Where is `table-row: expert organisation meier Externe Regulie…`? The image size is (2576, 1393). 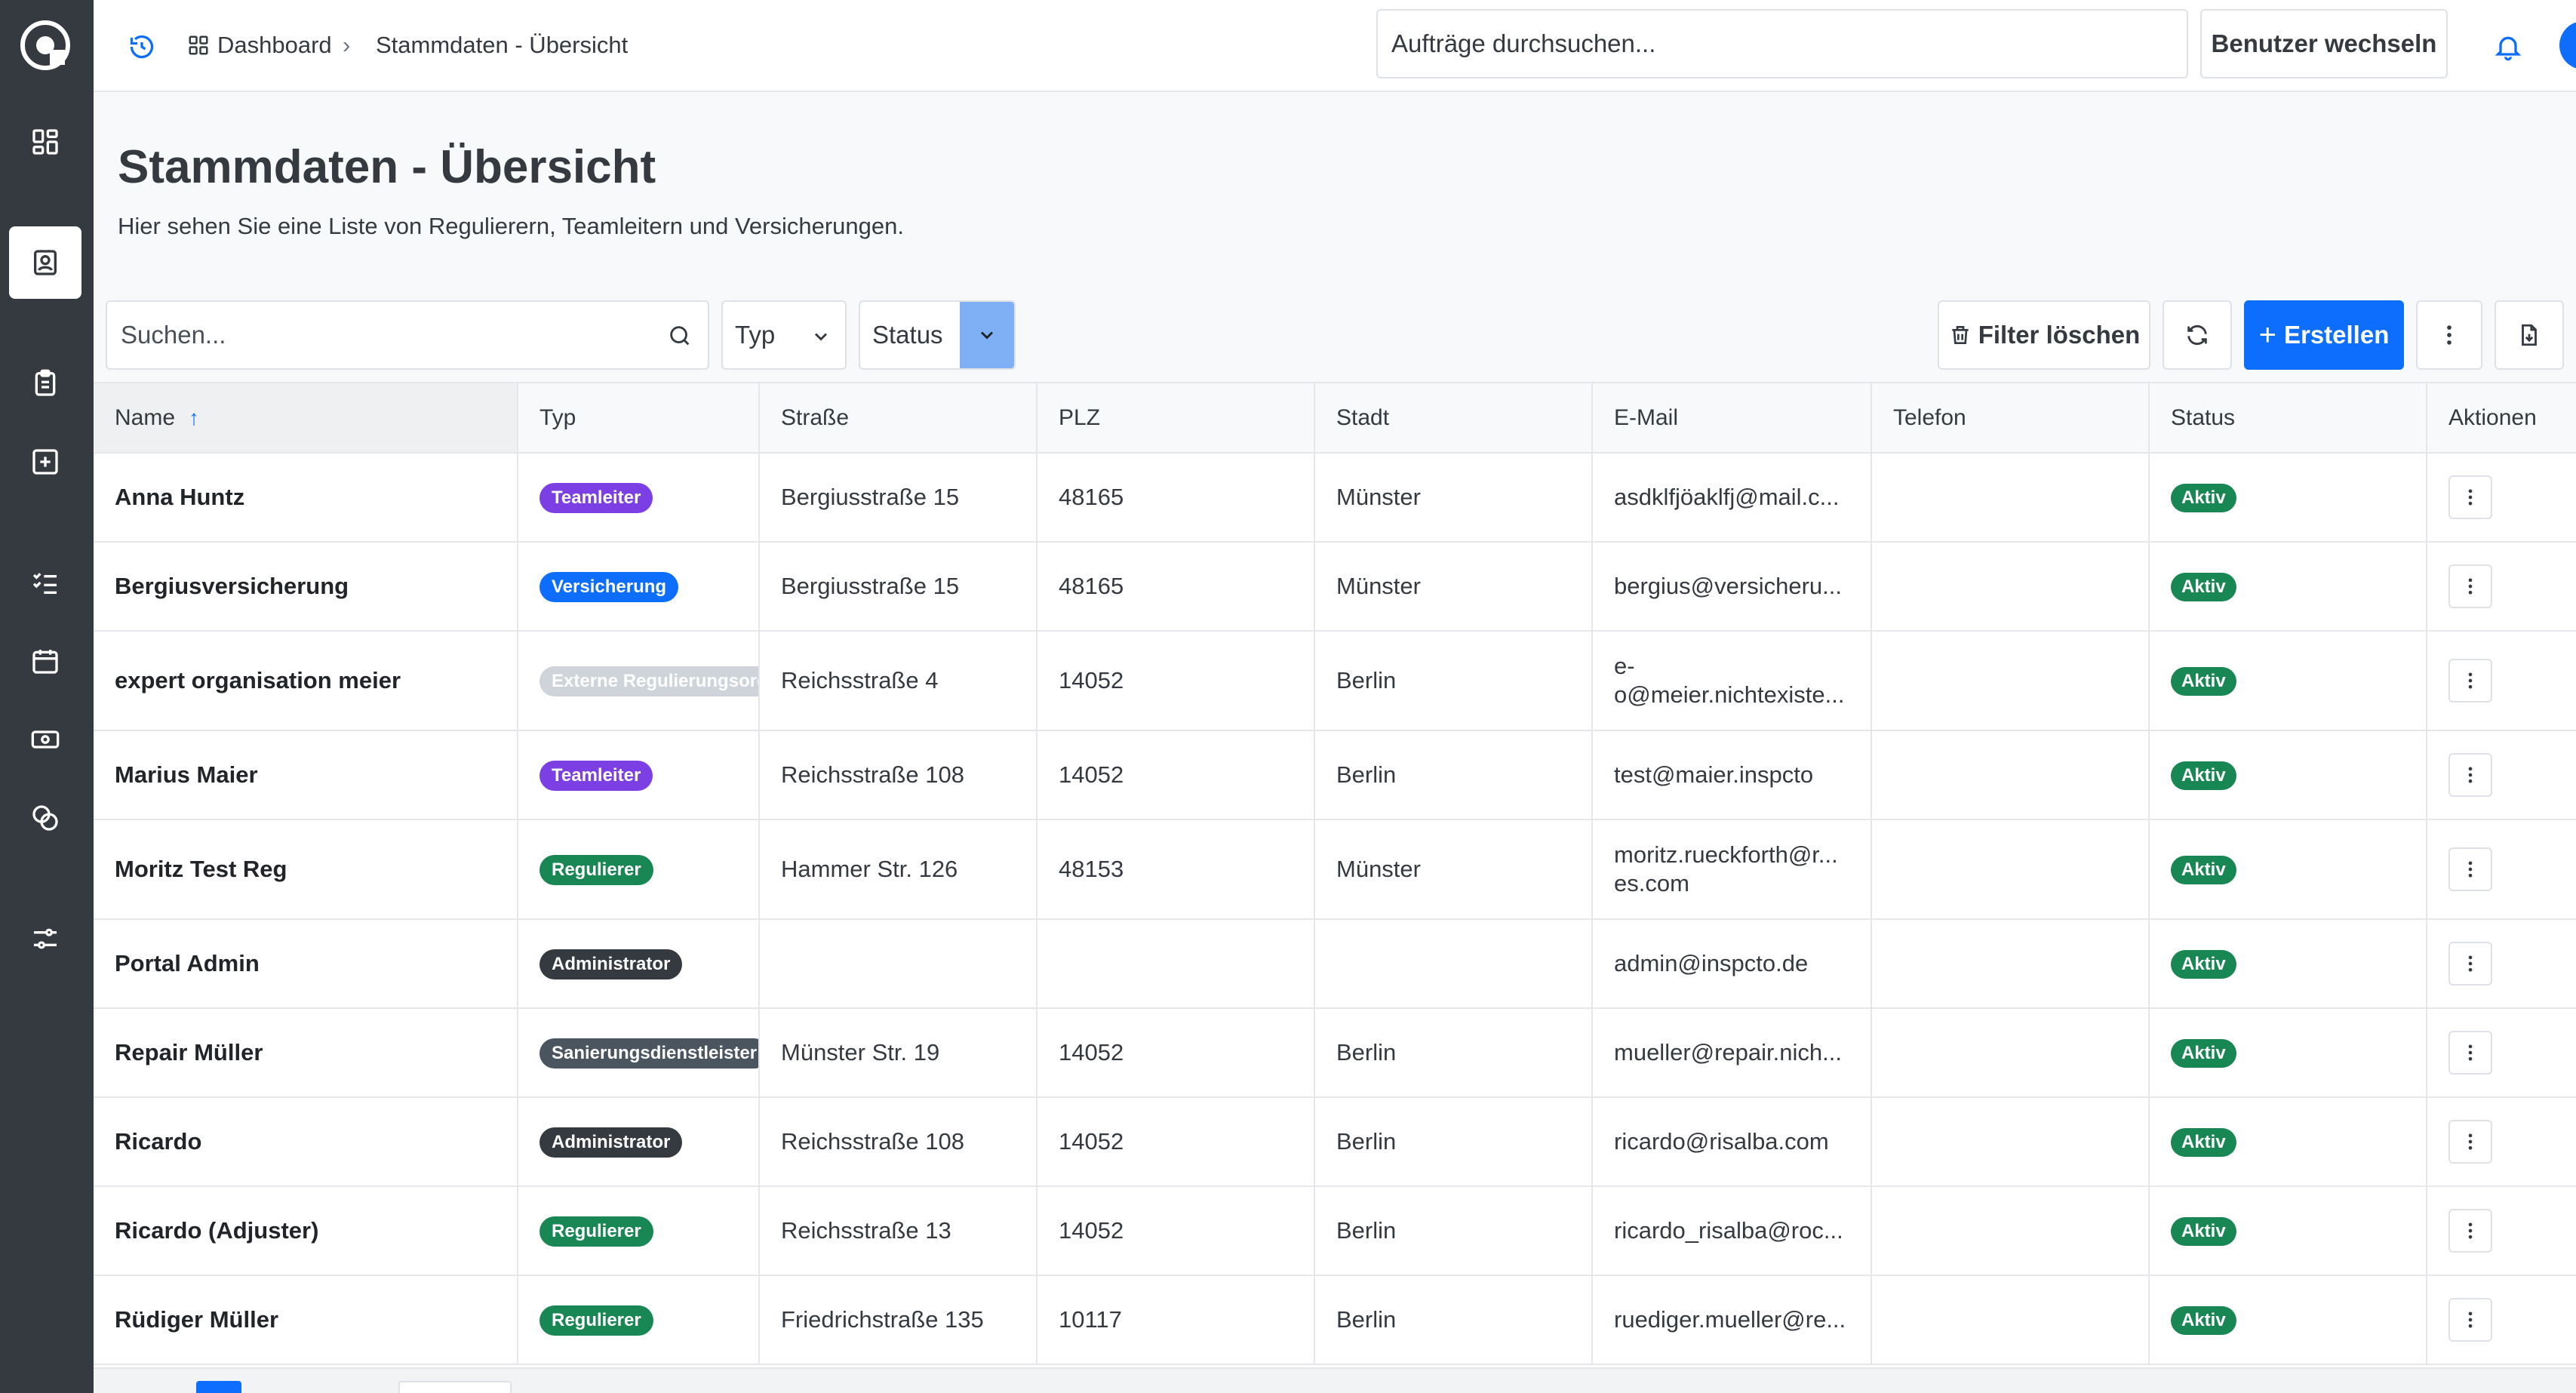 table-row: expert organisation meier Externe Regulie… is located at coordinates (1335, 681).